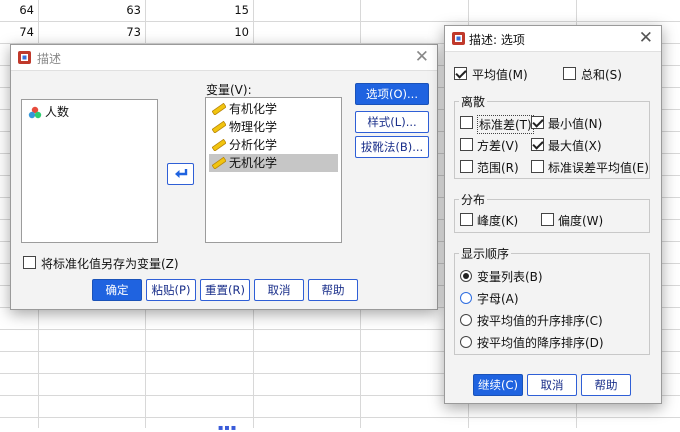 The width and height of the screenshot is (680, 432). Describe the element at coordinates (581, 221) in the screenshot. I see `skewness-label: 偏度(W)` at that location.